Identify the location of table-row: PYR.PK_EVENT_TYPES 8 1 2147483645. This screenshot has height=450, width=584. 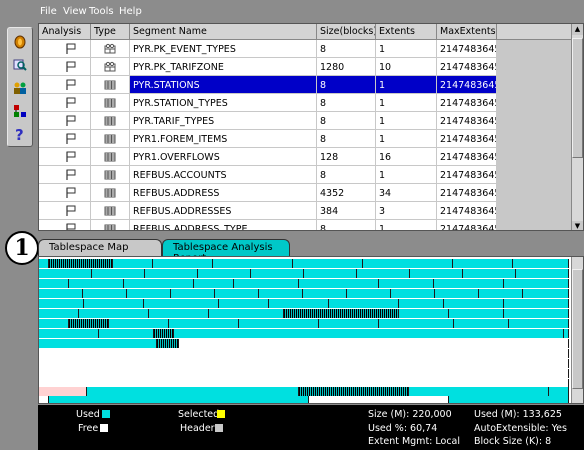
(268, 49).